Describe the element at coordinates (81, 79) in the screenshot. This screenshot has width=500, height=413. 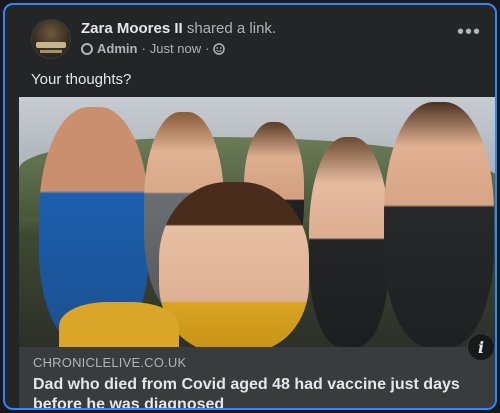
I see `post-text: Your thoughts?` at that location.